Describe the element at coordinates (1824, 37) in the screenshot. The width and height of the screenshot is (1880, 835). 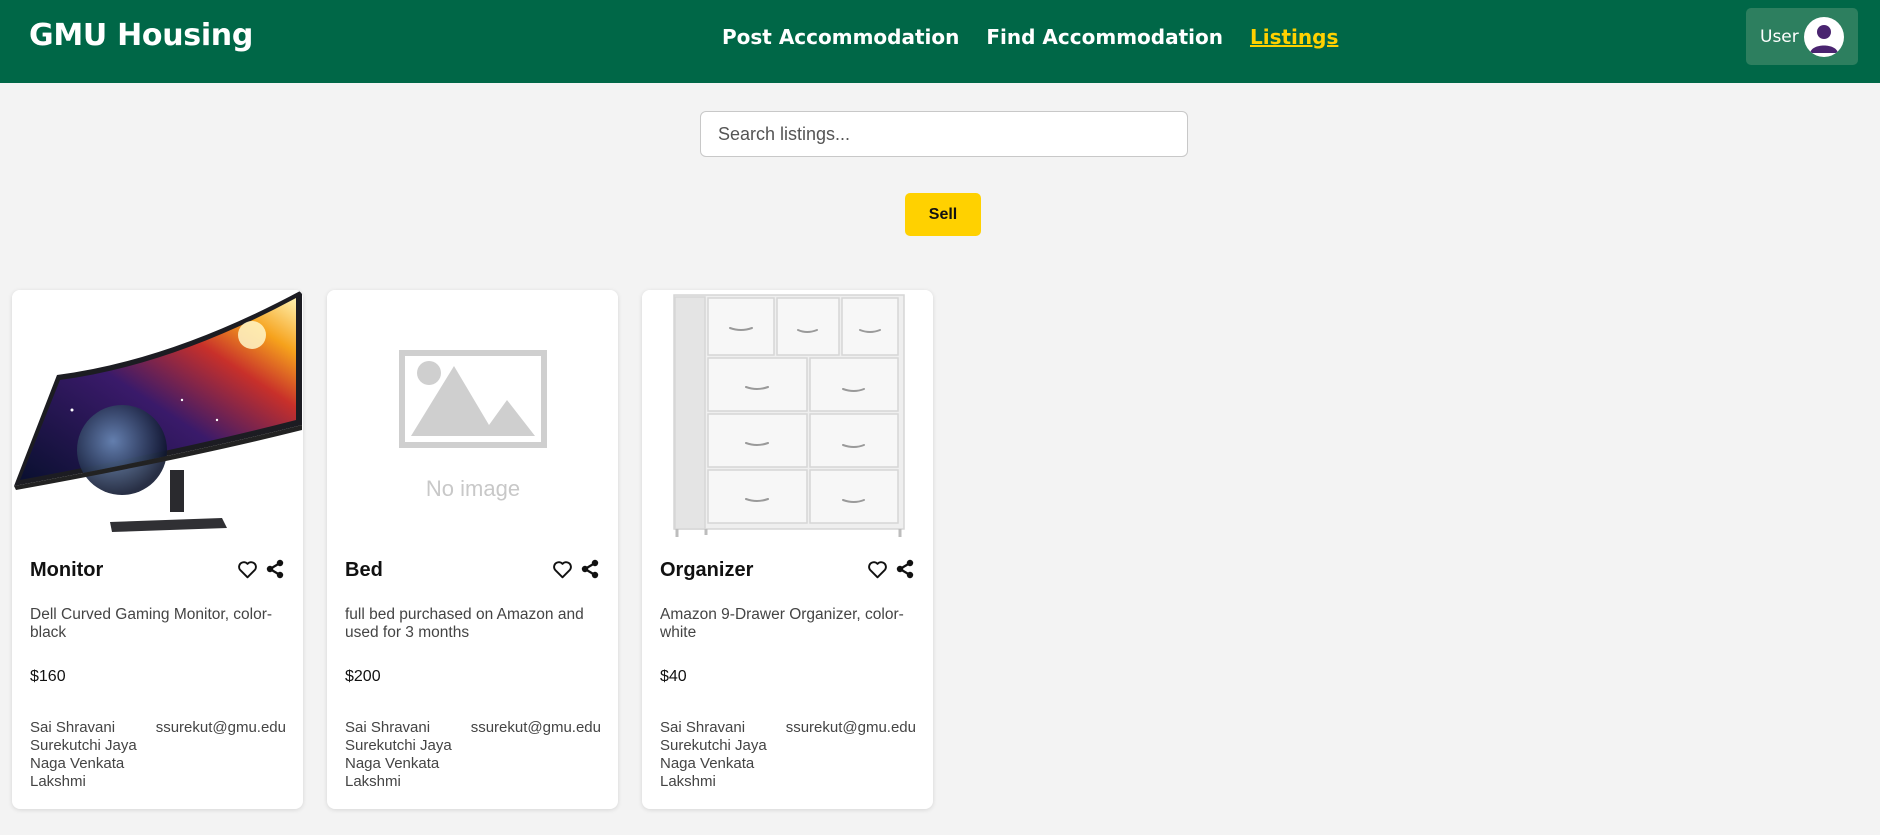
I see `user-avatar-icon` at that location.